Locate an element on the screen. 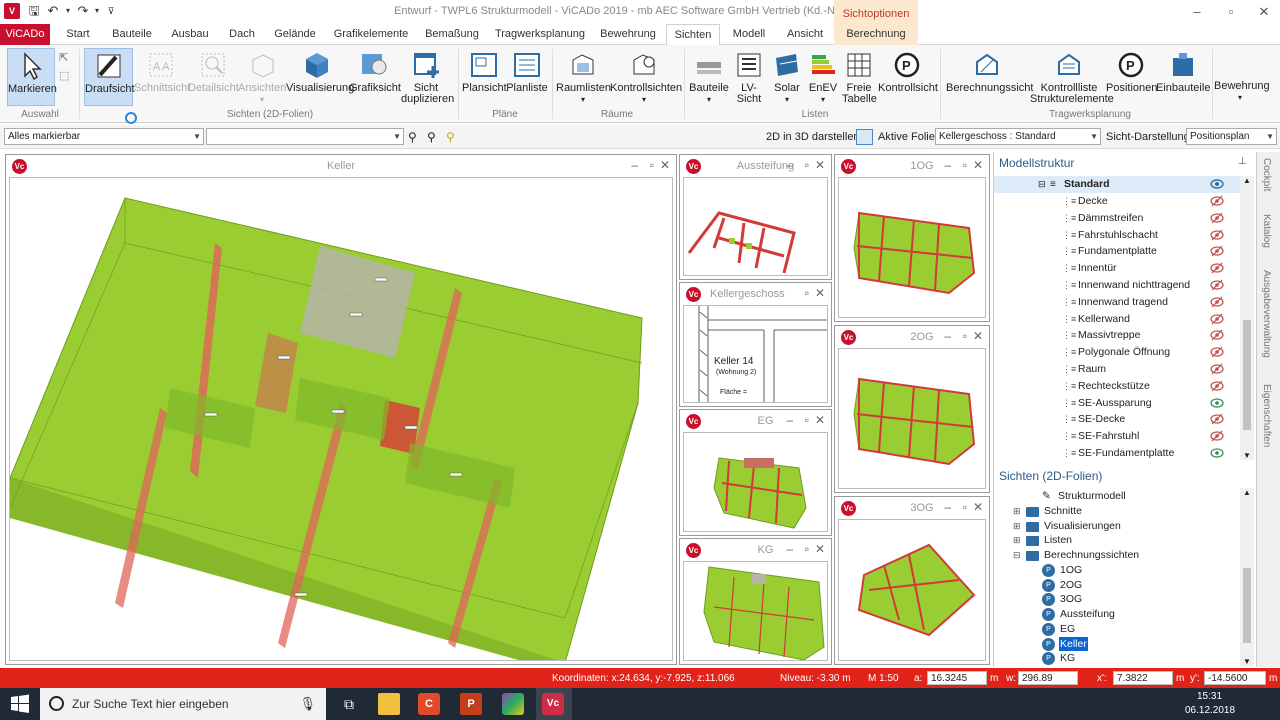  close-button: ✕ is located at coordinates (1264, 12).